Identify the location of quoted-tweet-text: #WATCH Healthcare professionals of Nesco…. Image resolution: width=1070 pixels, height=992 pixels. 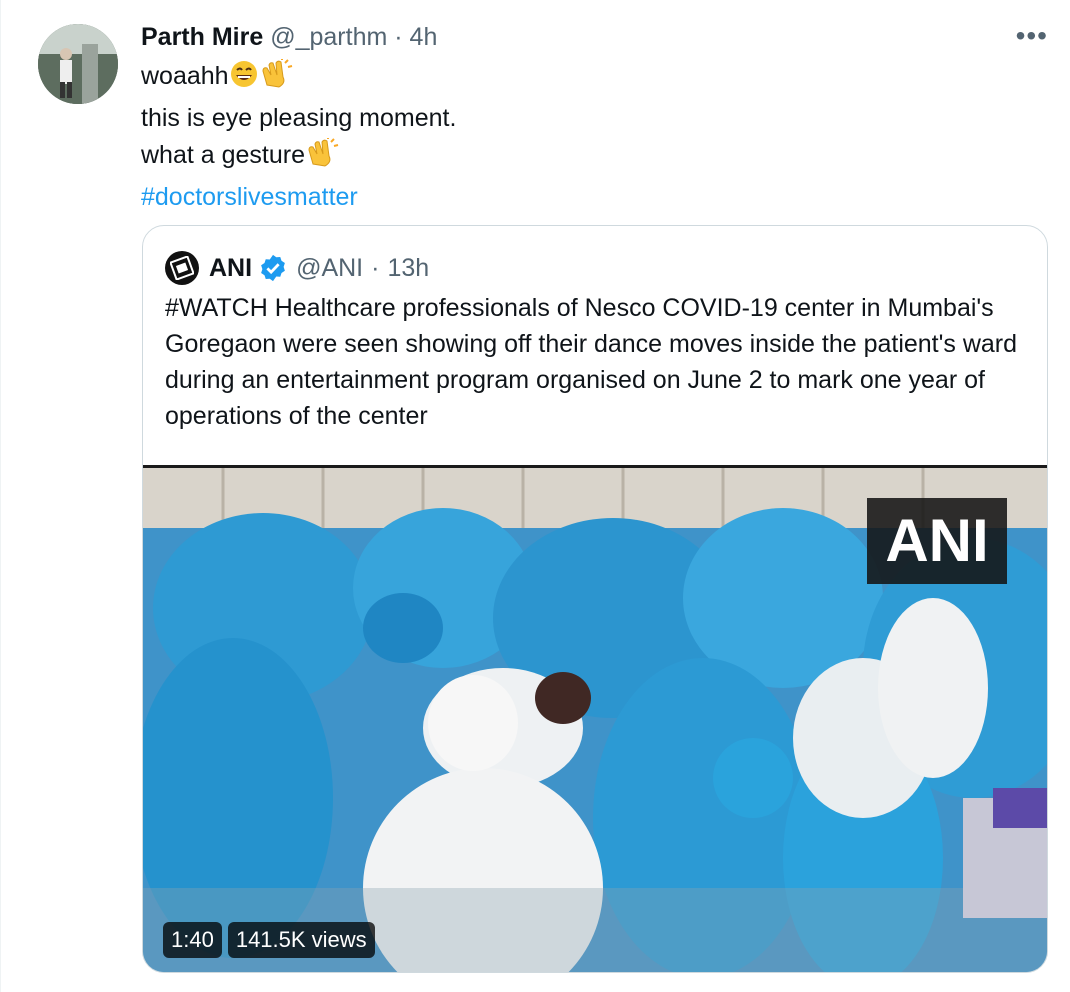
(591, 362).